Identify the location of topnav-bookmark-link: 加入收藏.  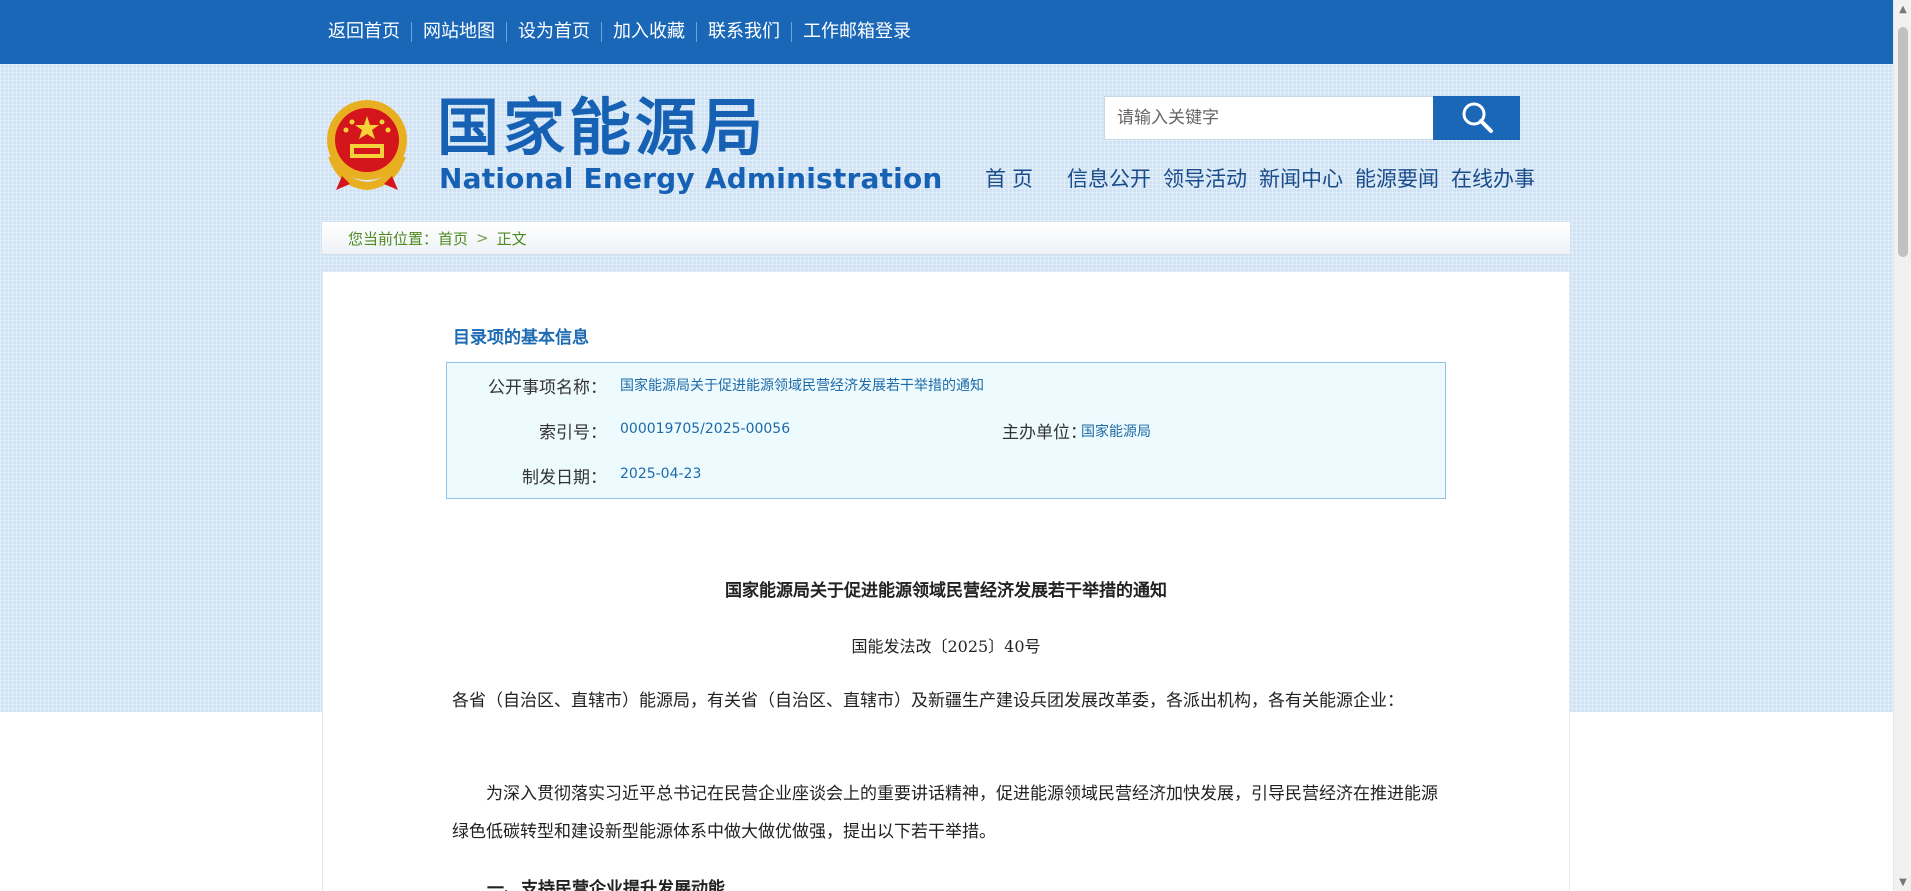
(648, 32).